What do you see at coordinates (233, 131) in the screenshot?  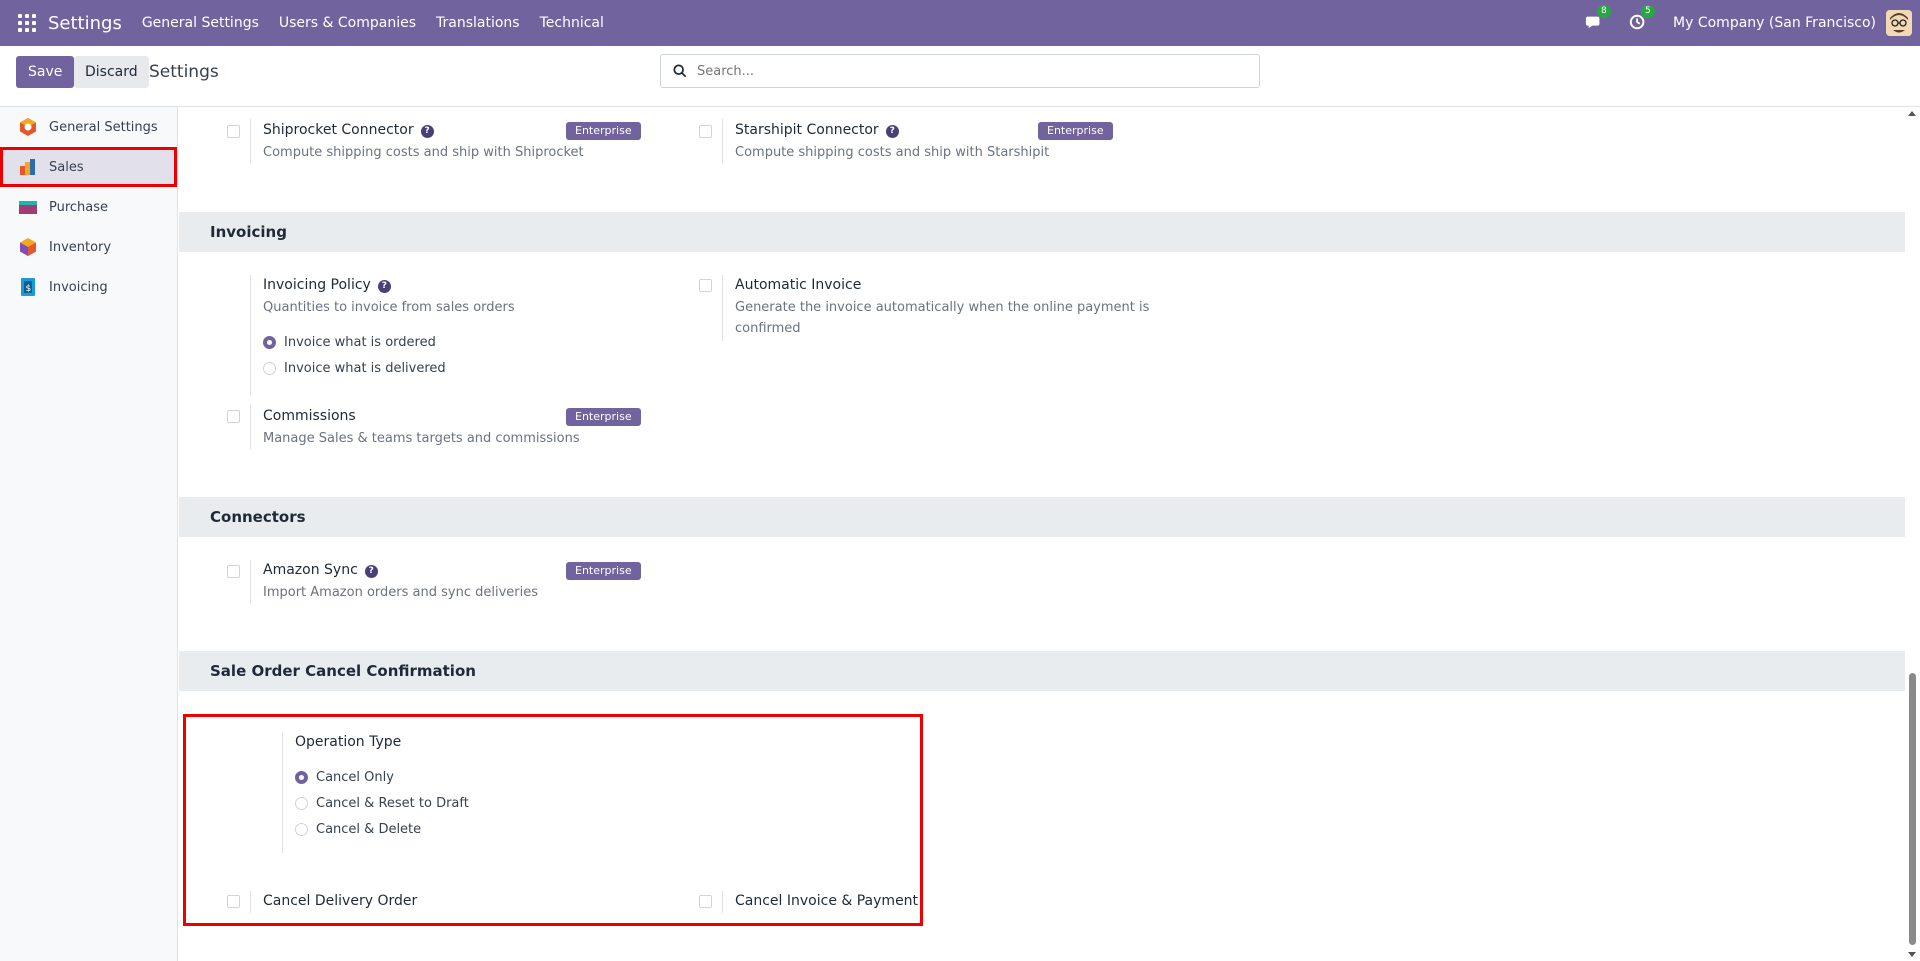 I see `shiprocket-checkbox` at bounding box center [233, 131].